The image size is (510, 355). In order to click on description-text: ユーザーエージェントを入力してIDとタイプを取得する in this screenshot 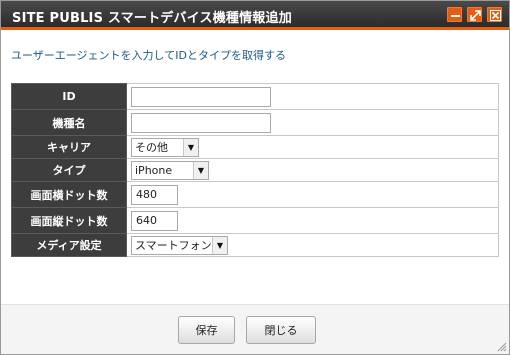, I will do `click(148, 55)`.